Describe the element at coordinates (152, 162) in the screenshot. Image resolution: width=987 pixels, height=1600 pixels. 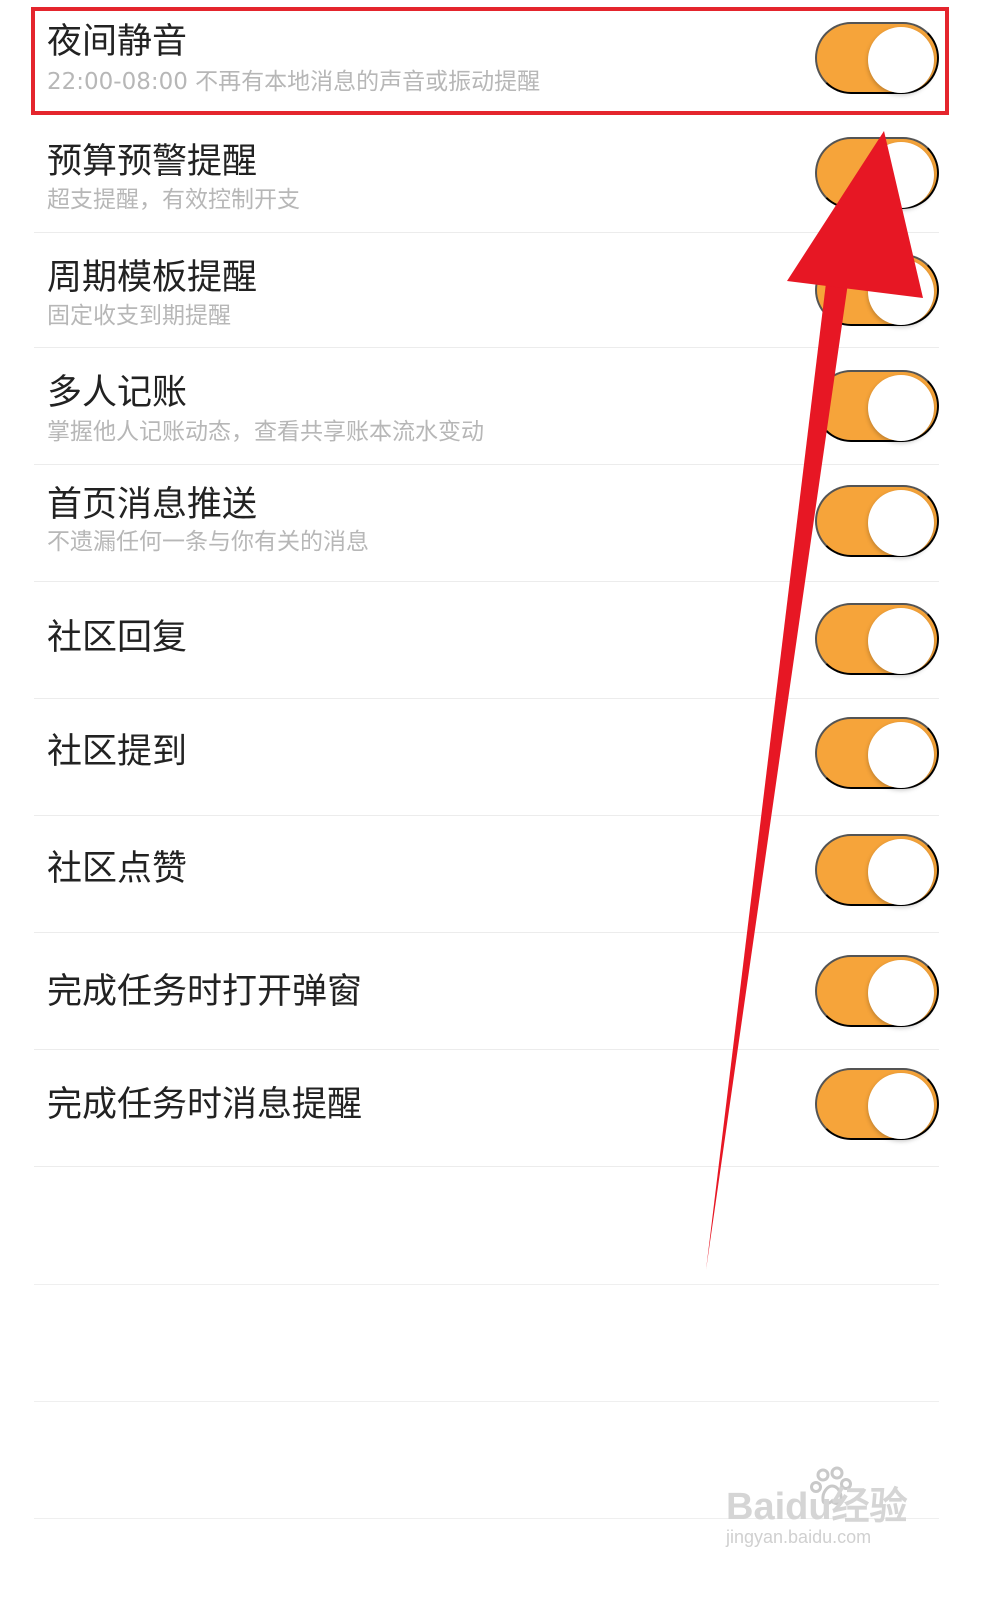
I see `setting-title: 预算预警提醒` at that location.